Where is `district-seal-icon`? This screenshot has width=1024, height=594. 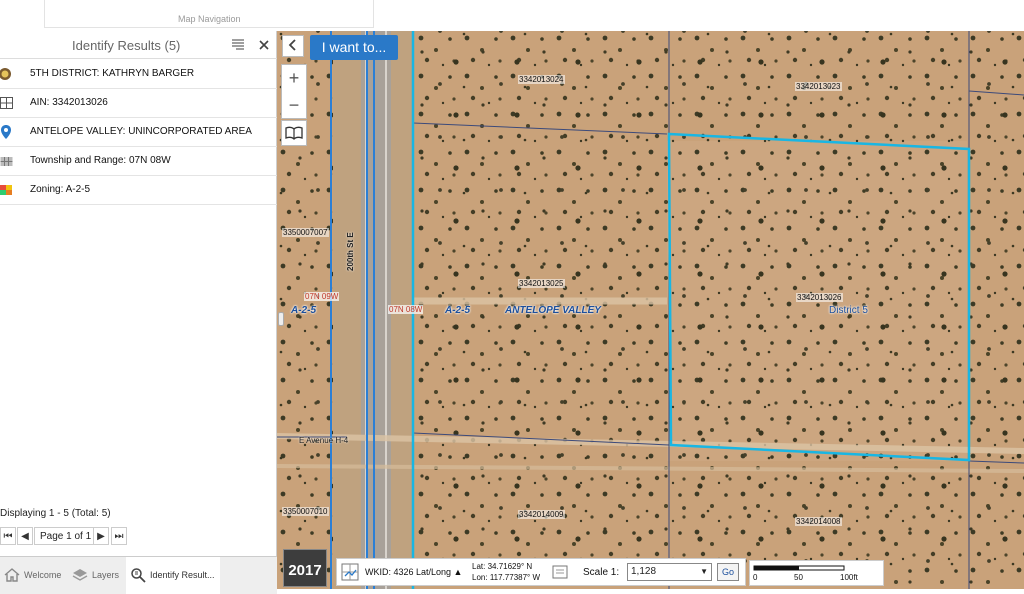
district-seal-icon is located at coordinates (7, 74).